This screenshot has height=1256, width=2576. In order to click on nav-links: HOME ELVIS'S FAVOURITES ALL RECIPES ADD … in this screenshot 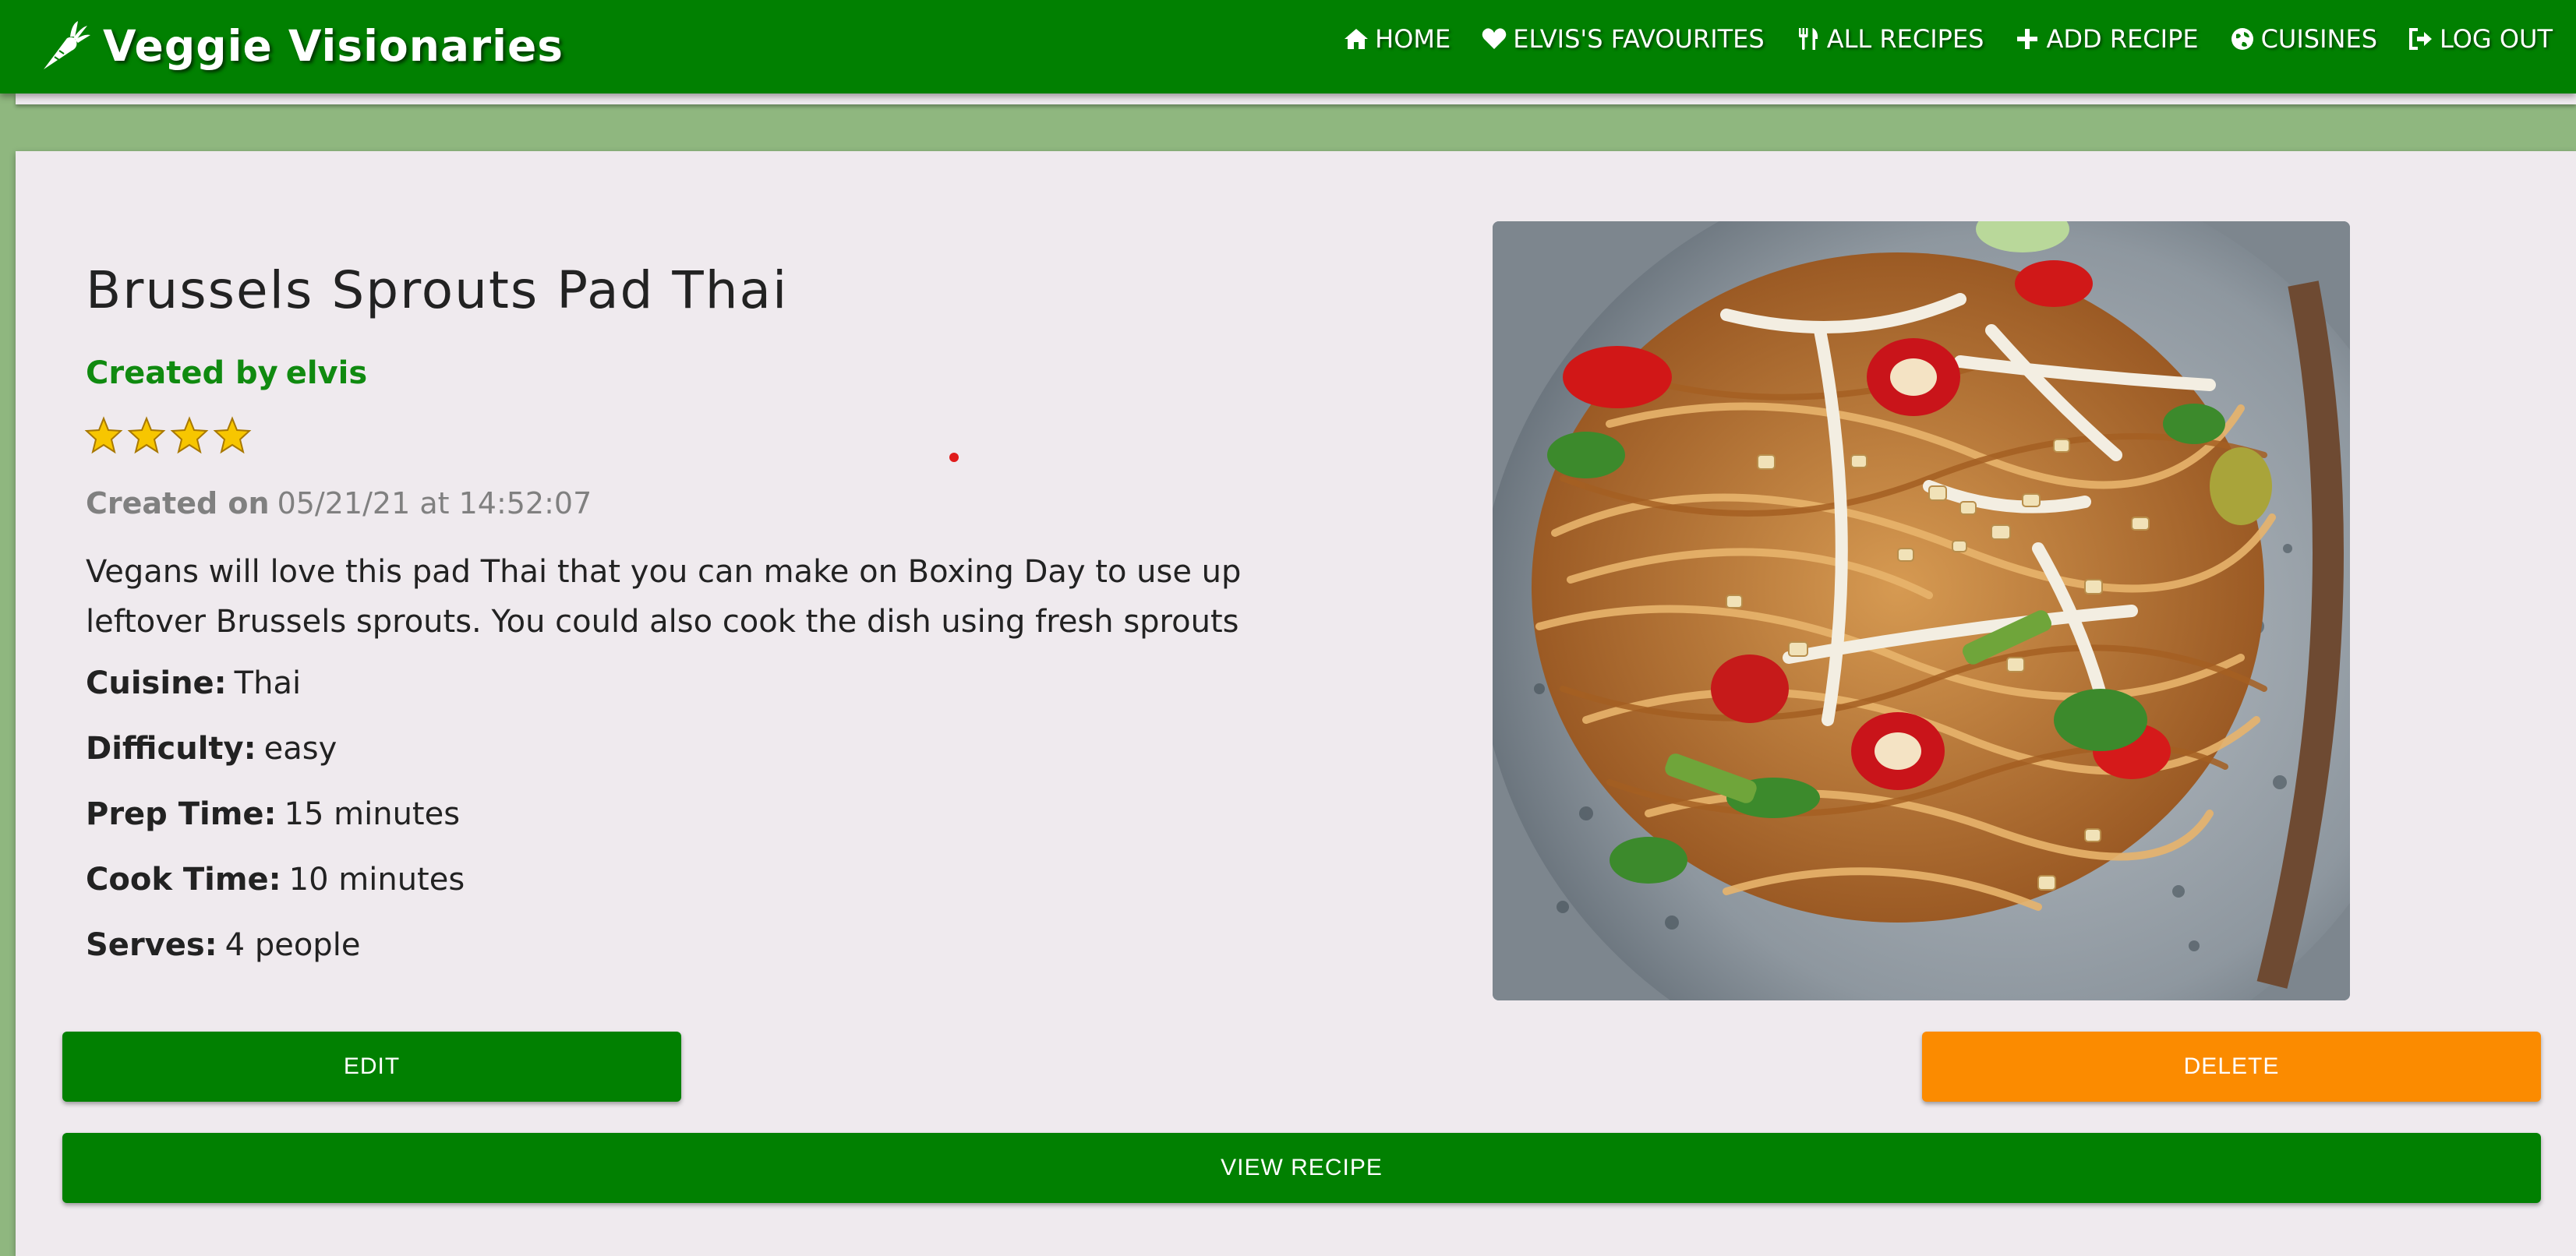, I will do `click(1933, 39)`.